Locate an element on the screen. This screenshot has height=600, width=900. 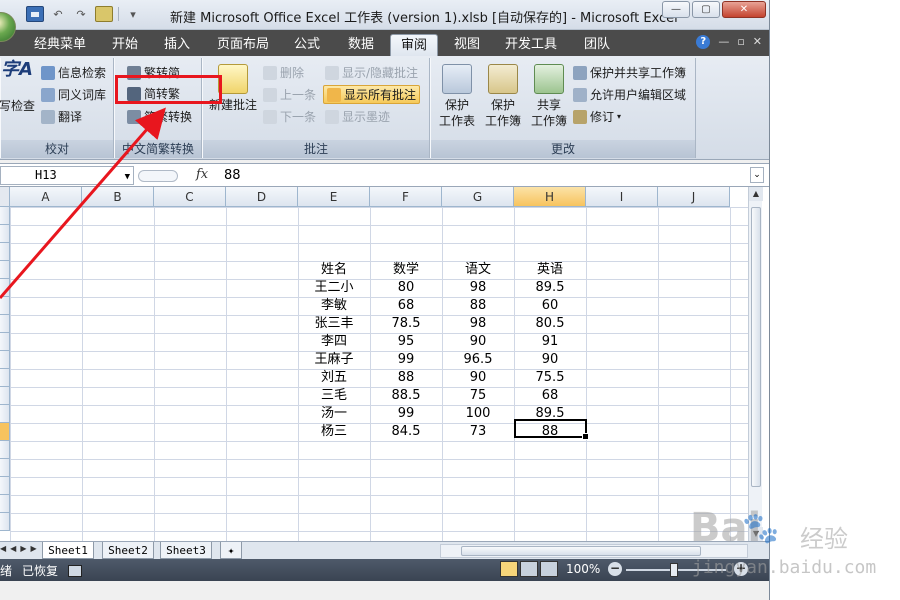
column-header-d: D is located at coordinates (262, 197).